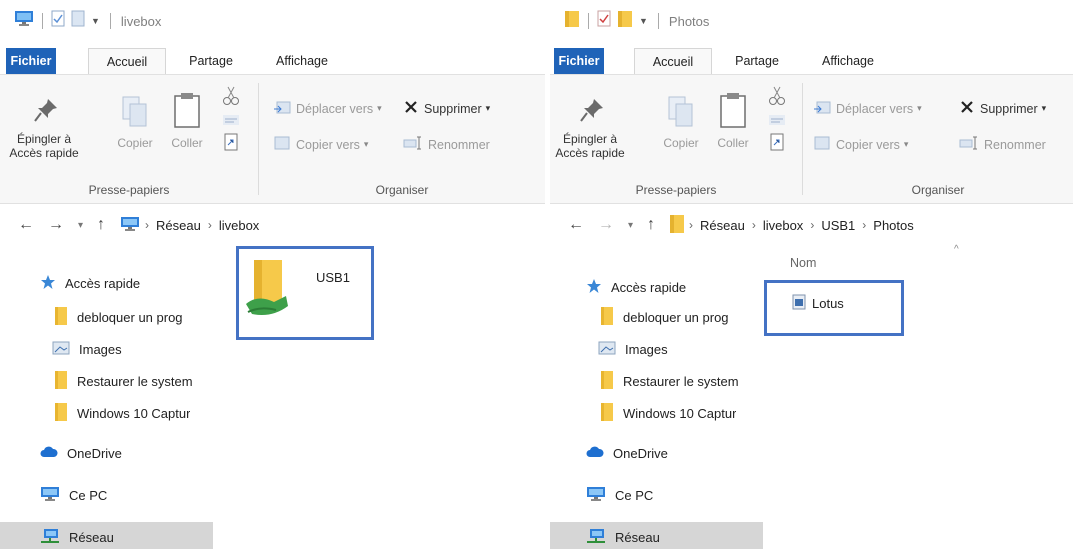  What do you see at coordinates (689, 21) in the screenshot?
I see `window-title: Photos` at bounding box center [689, 21].